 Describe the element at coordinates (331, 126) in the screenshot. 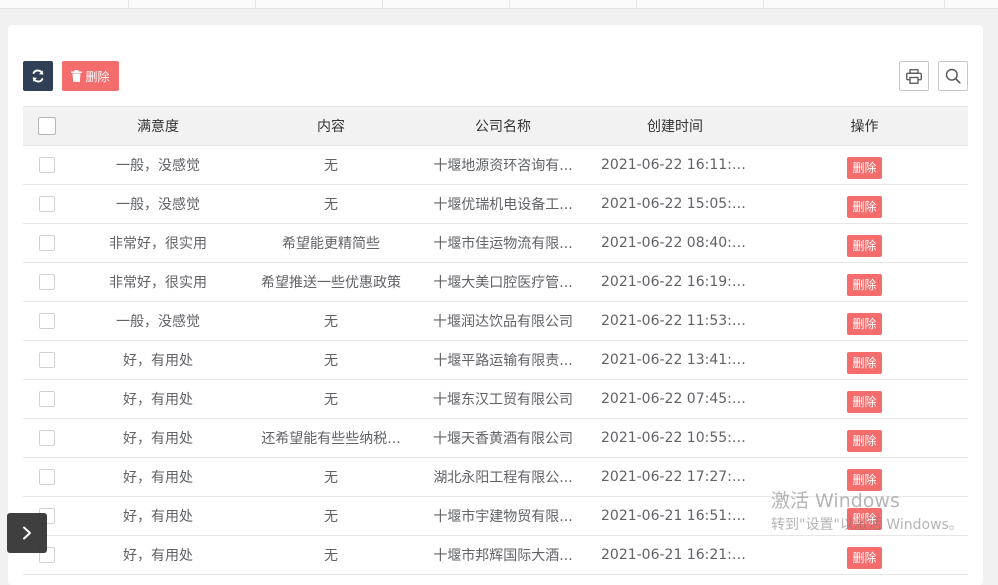

I see `header-content: 内容` at that location.